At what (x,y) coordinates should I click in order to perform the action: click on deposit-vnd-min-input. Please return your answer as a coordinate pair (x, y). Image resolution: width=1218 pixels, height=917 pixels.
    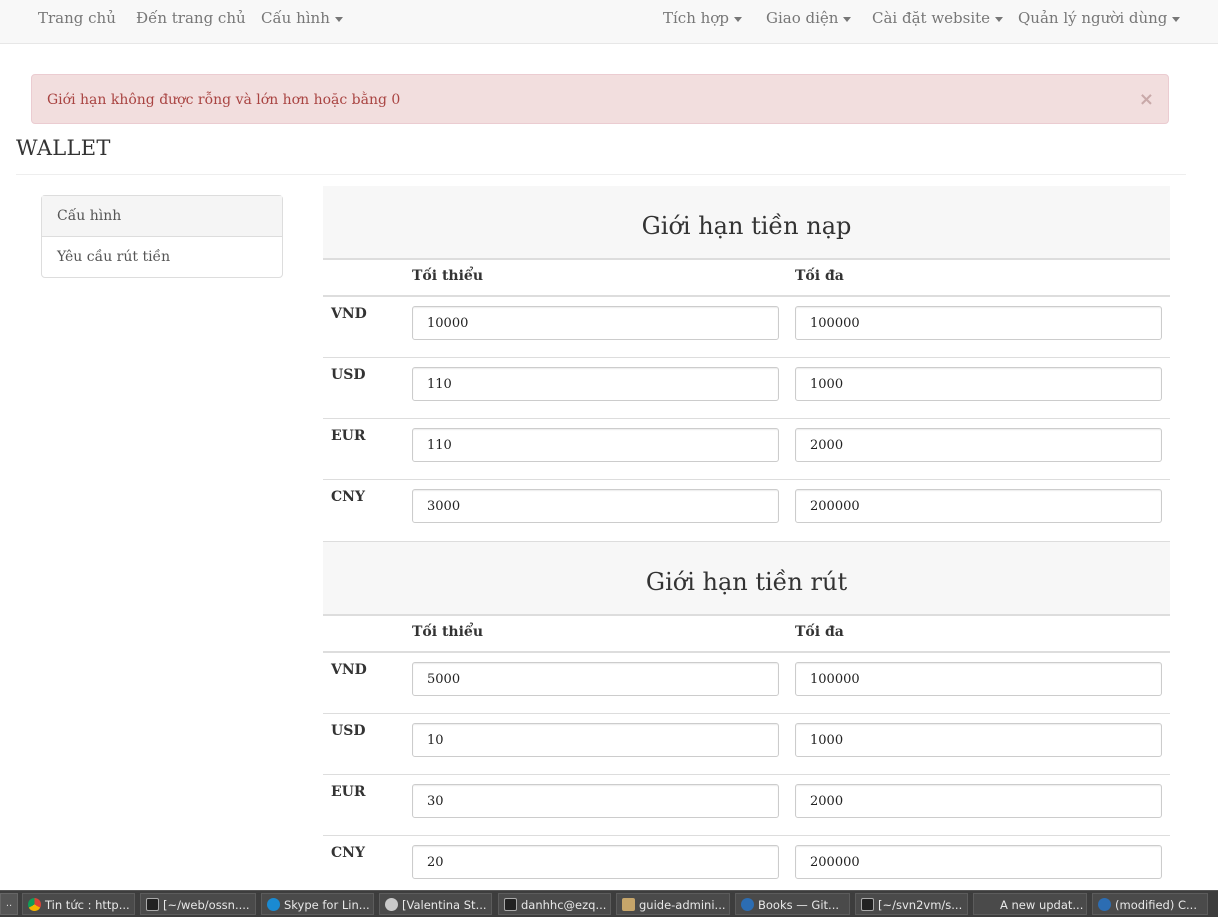
    Looking at the image, I should click on (595, 323).